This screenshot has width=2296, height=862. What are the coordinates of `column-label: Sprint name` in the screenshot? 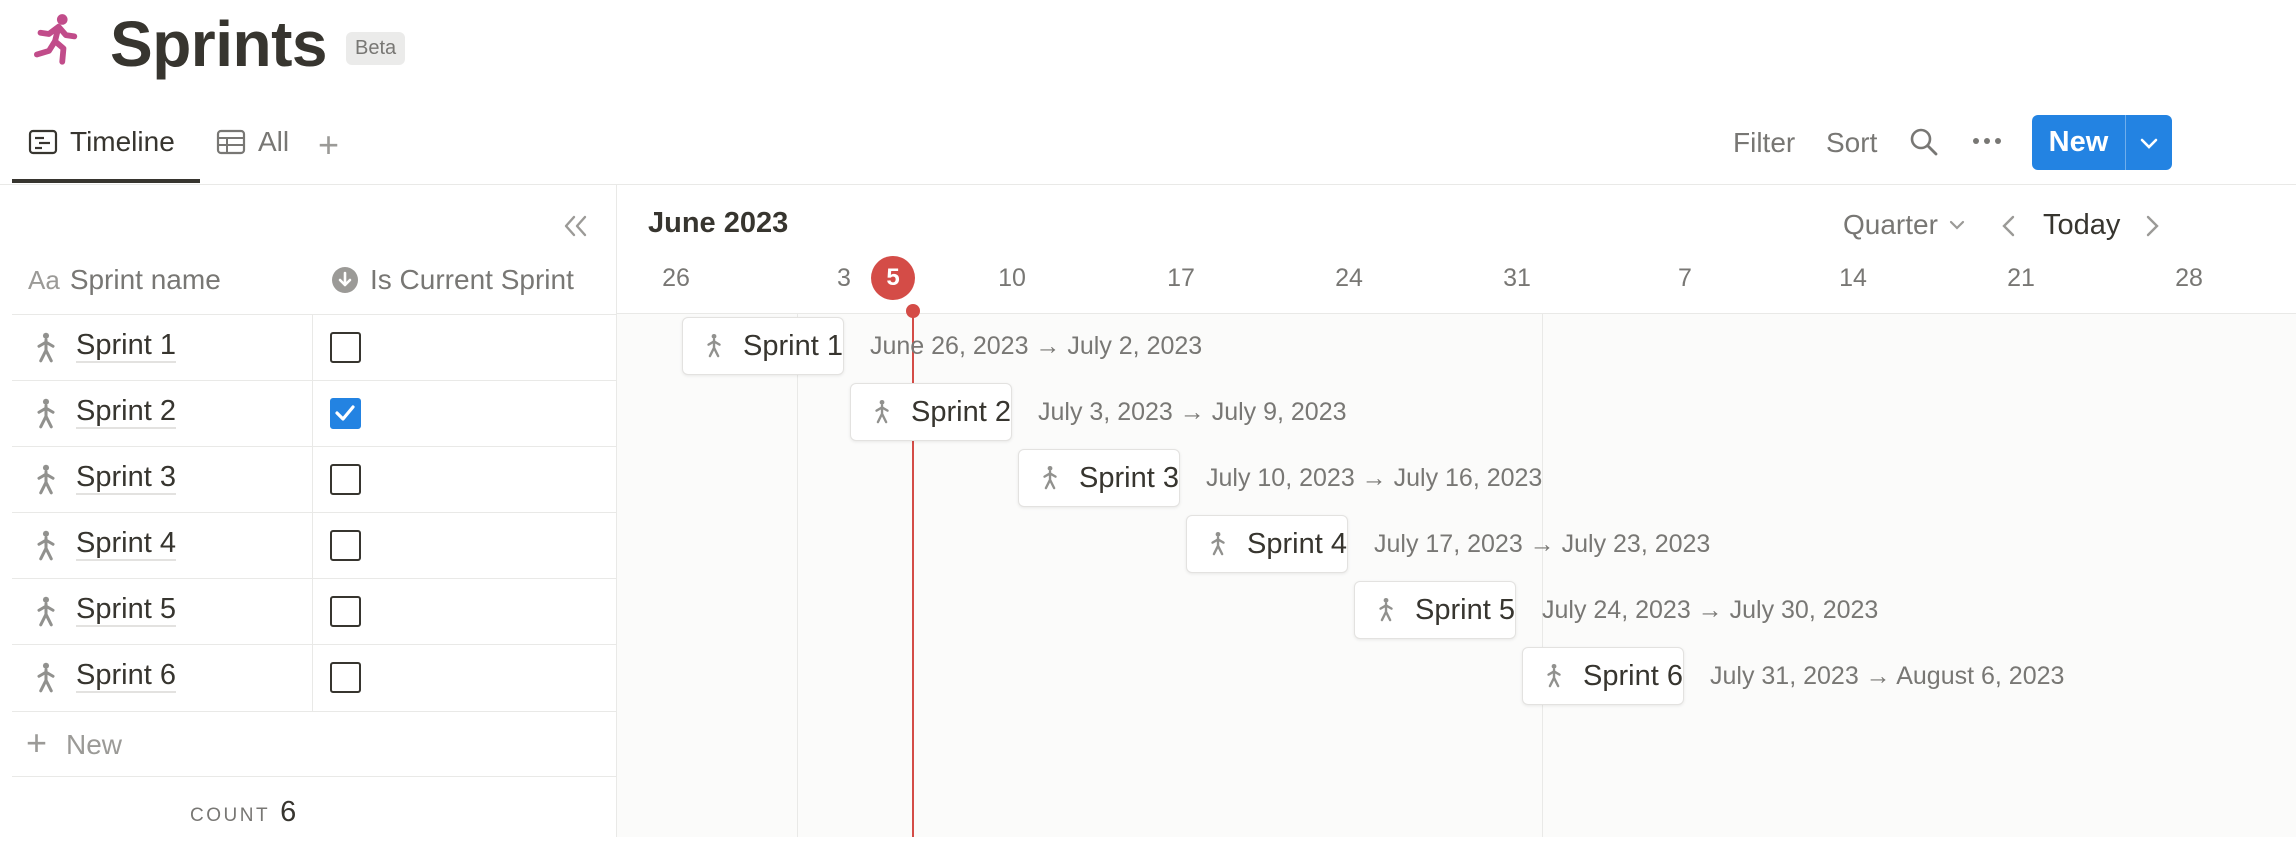 It's located at (145, 279).